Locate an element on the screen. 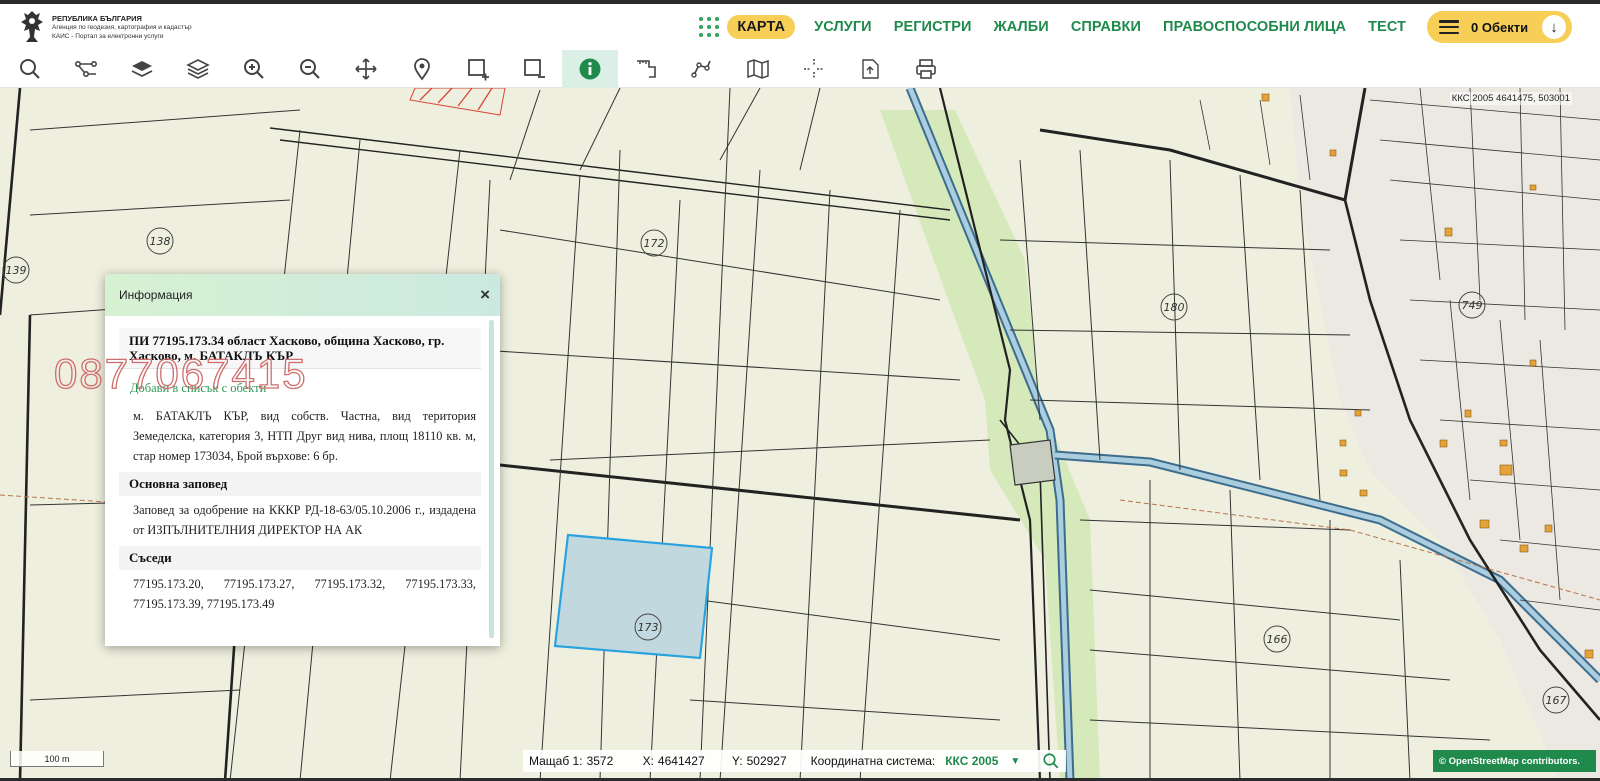  crosshair-icon is located at coordinates (814, 69).